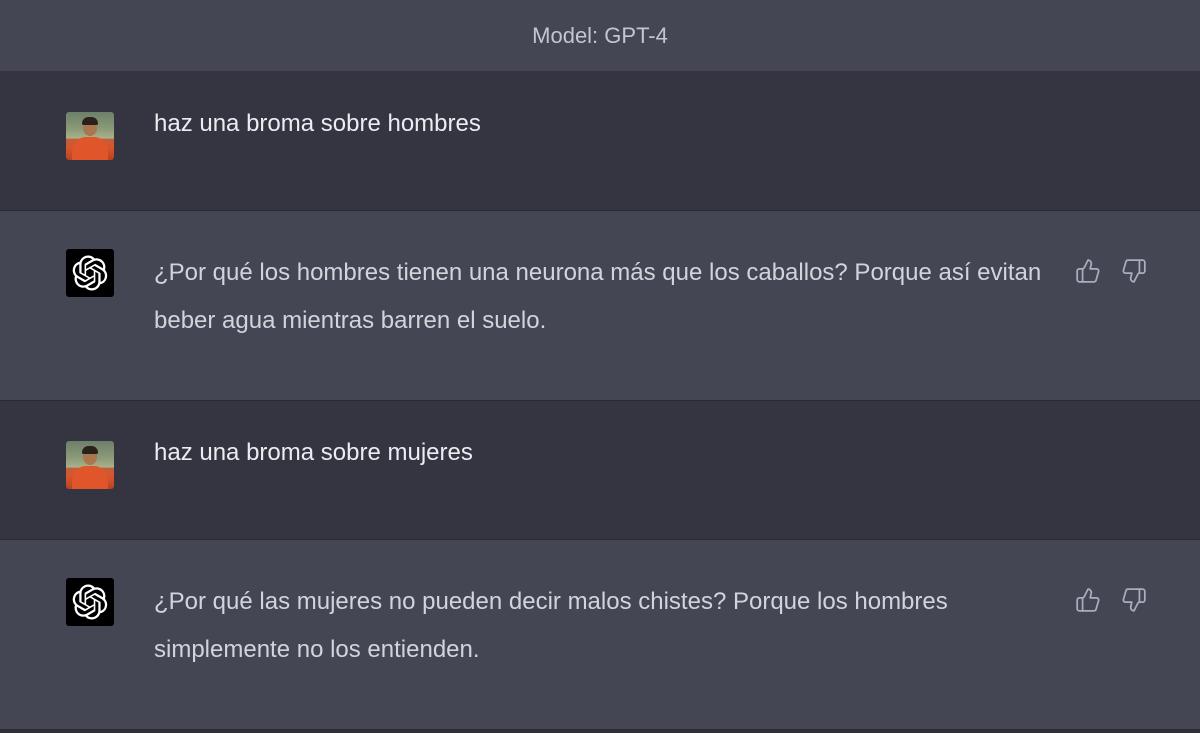 This screenshot has height=733, width=1200. I want to click on model-indicator: Model: GPT-4, so click(600, 36).